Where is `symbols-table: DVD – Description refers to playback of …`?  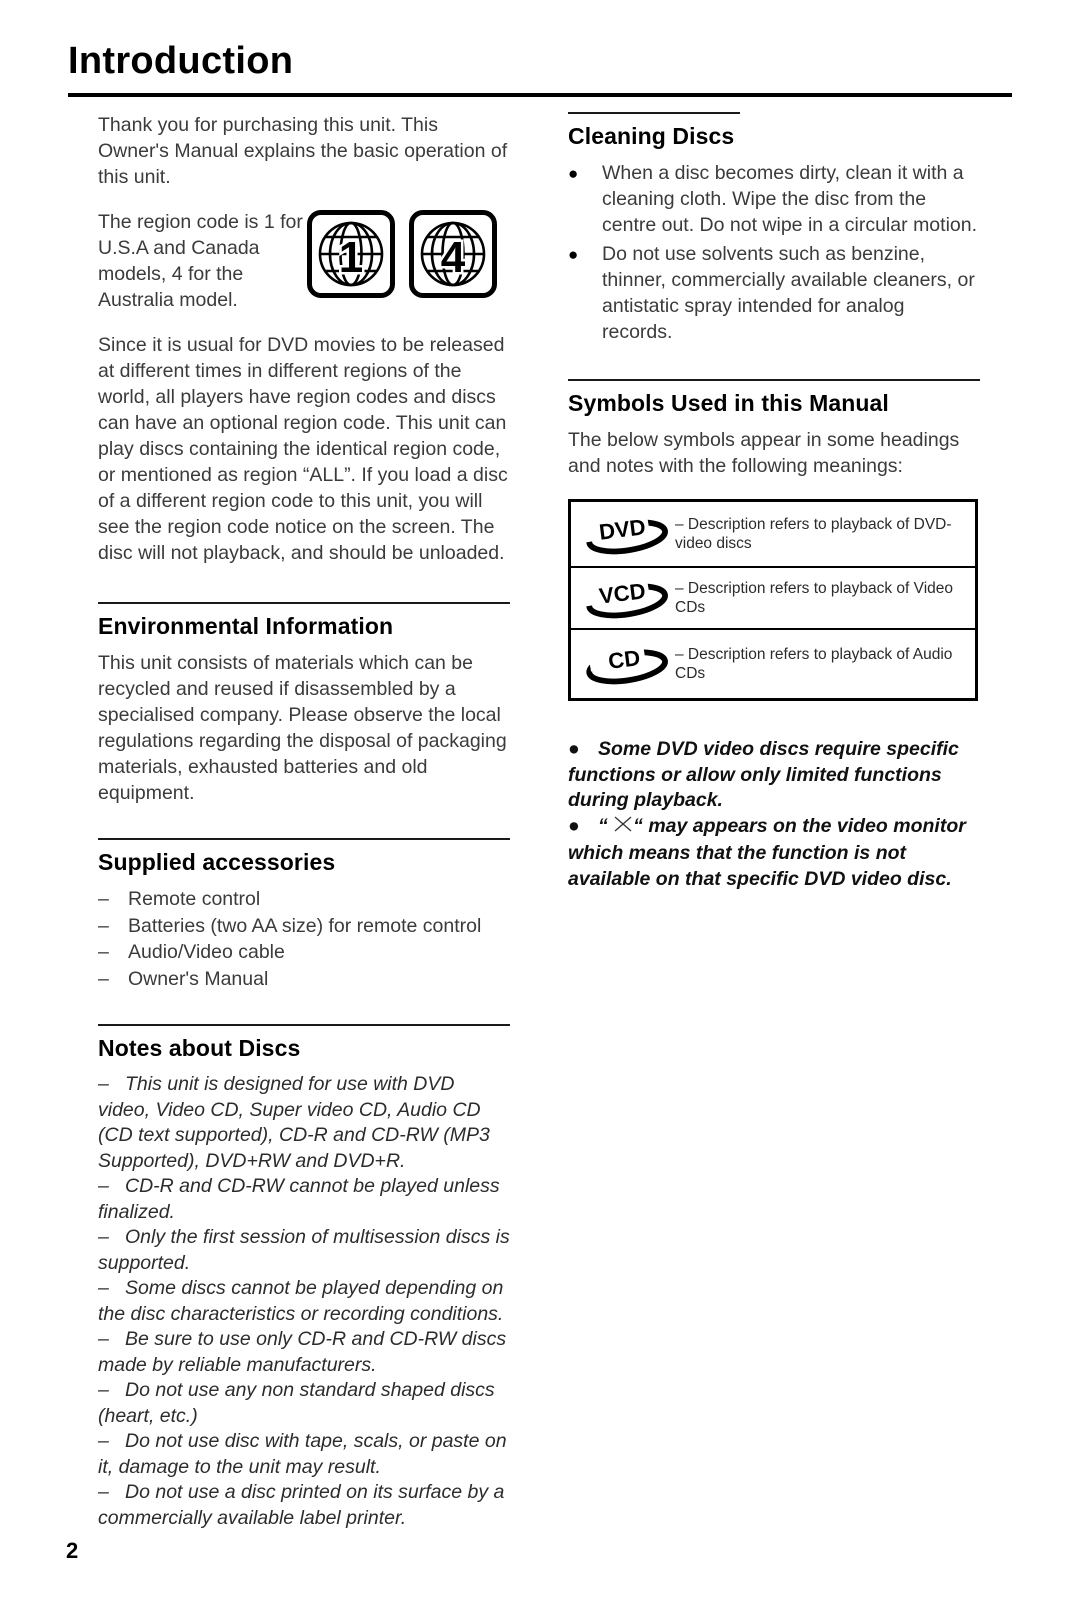 symbols-table: DVD – Description refers to playback of … is located at coordinates (773, 600).